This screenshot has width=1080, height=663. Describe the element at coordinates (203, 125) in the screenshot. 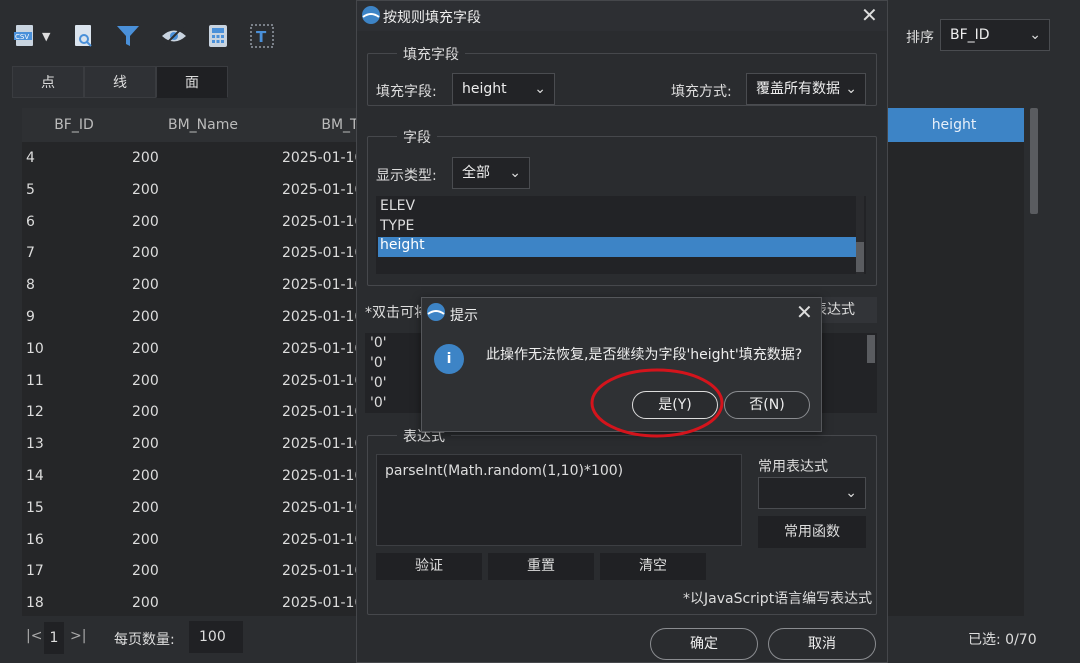

I see `column-header: BM_Name` at that location.